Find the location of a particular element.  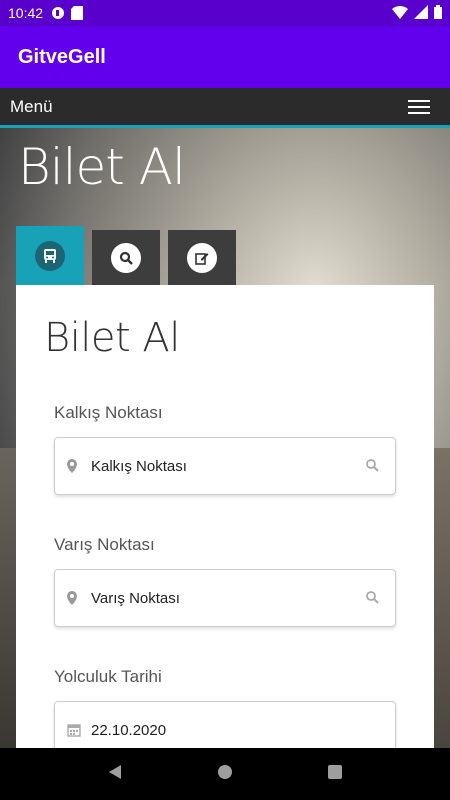

arrival-input: Varış Noktası is located at coordinates (225, 598).